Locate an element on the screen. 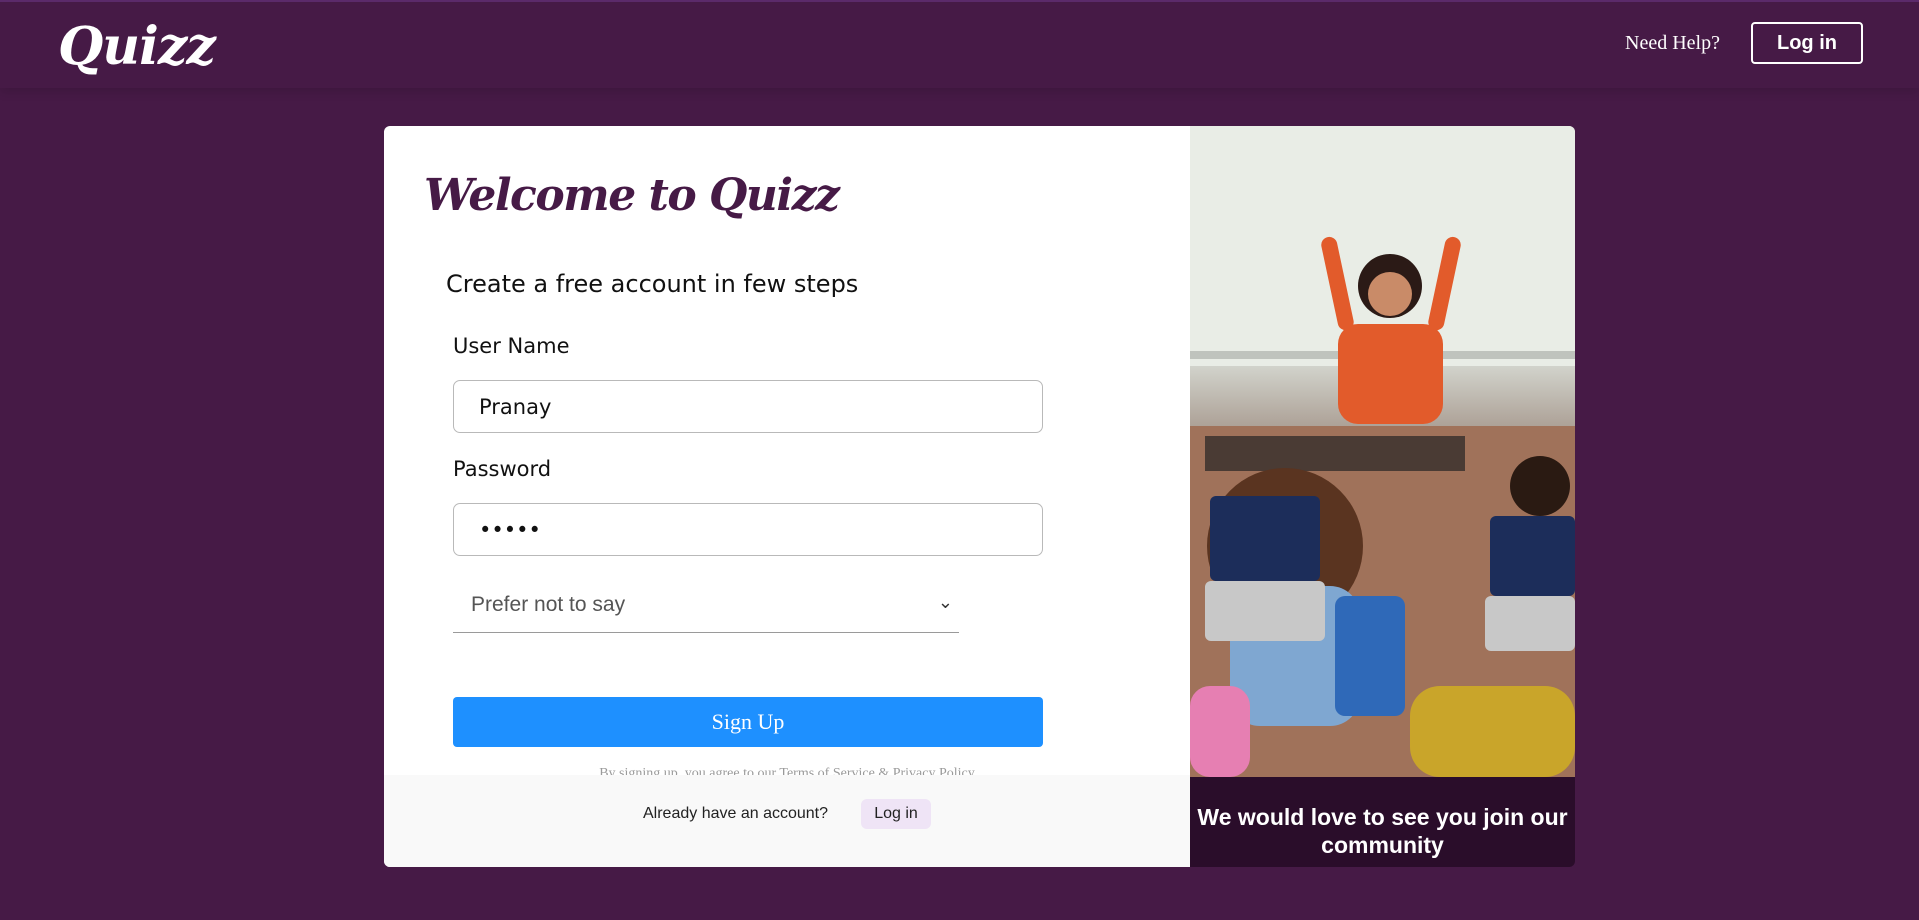 This screenshot has width=1919, height=920. classroom-photo is located at coordinates (1382, 451).